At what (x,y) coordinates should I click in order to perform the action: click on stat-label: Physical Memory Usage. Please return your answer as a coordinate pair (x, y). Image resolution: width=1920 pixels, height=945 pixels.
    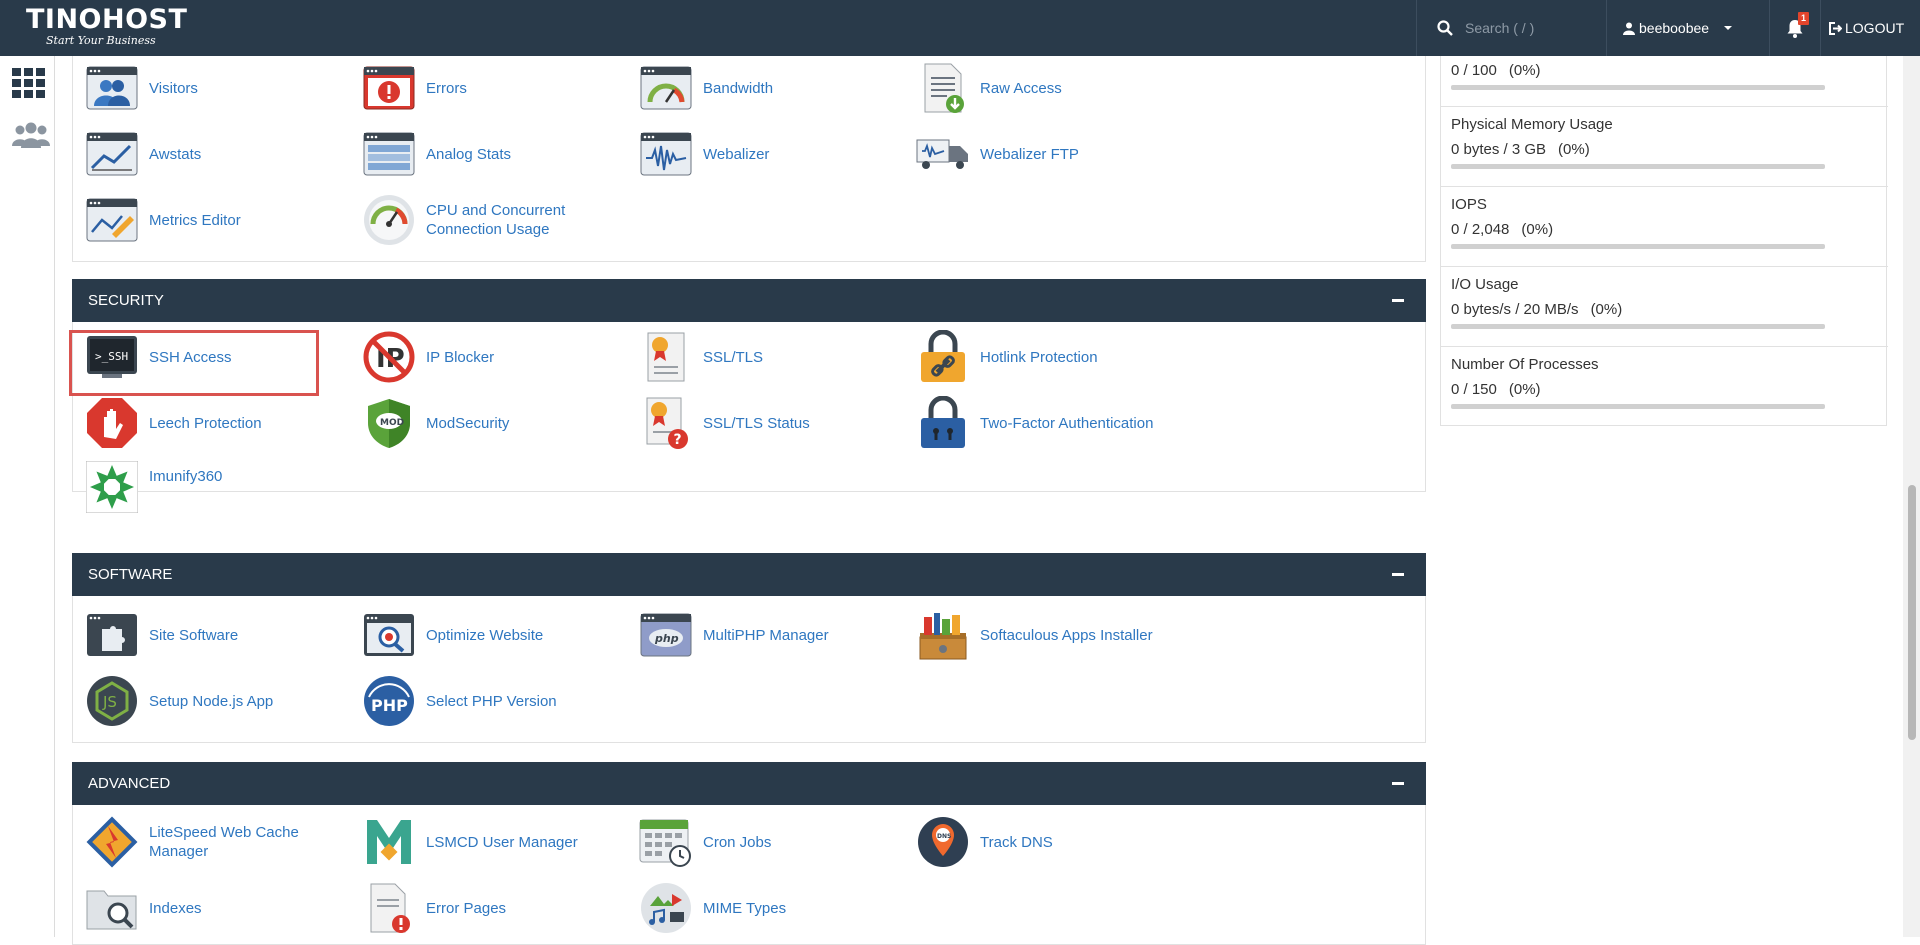
    Looking at the image, I should click on (1532, 124).